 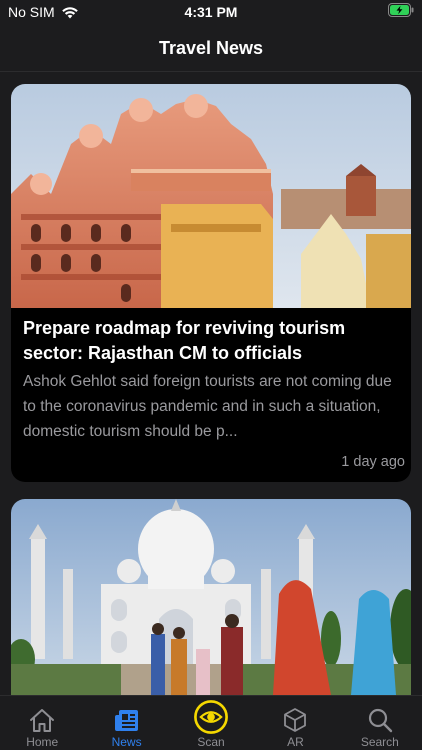 I want to click on page-title: Travel News, so click(x=211, y=48).